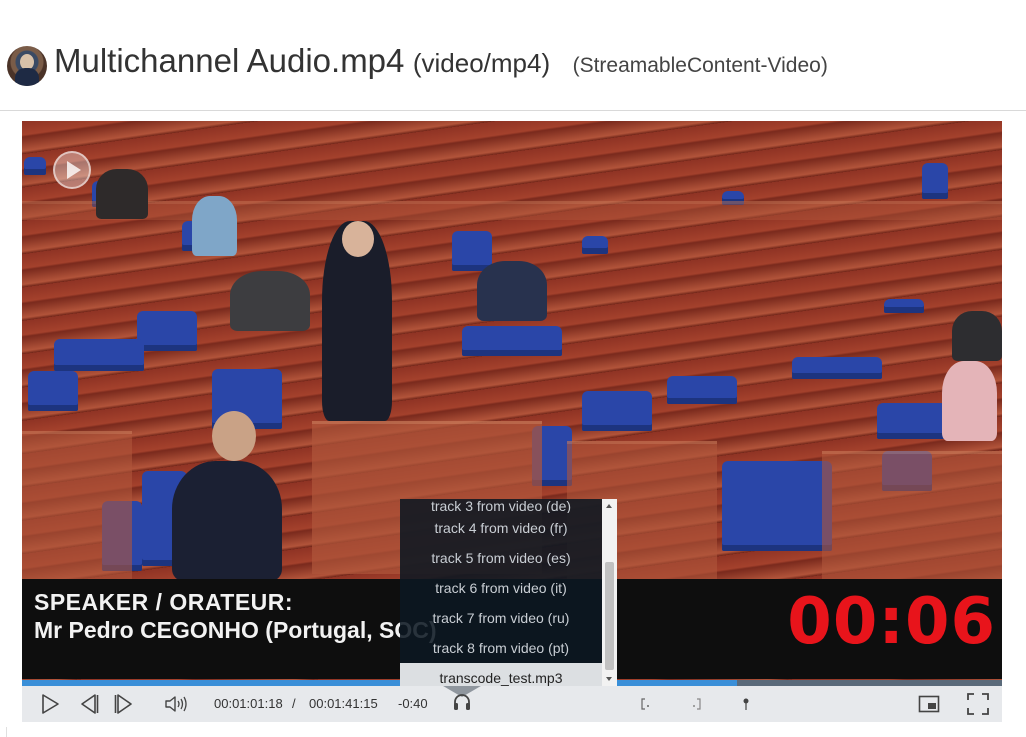 The width and height of the screenshot is (1026, 737). I want to click on audio-track-item: track 8 from video (pt), so click(501, 648).